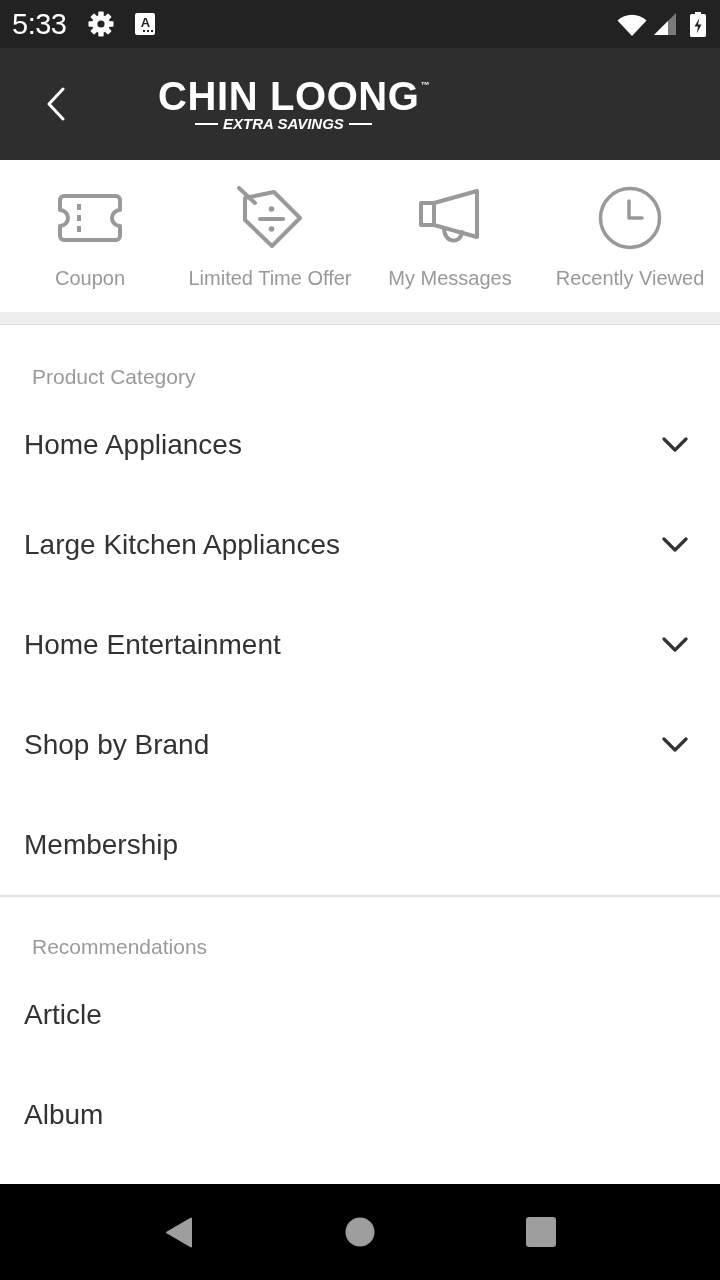 The height and width of the screenshot is (1280, 720). Describe the element at coordinates (120, 947) in the screenshot. I see `section-heading: Recommendations` at that location.